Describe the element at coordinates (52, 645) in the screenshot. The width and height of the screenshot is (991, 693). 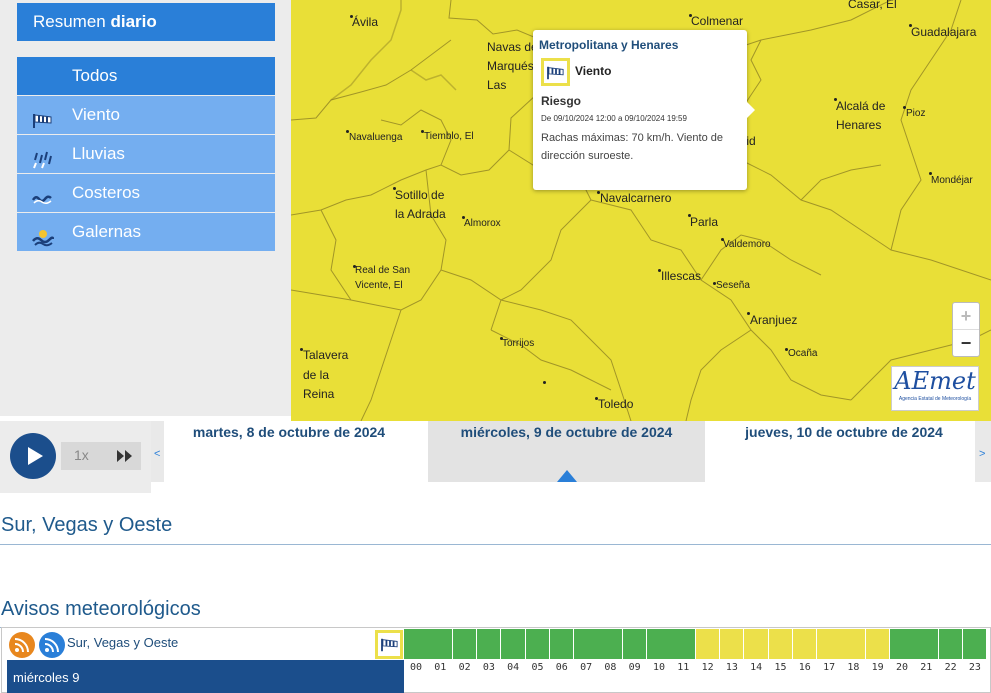
I see `rss-blue-icon` at that location.